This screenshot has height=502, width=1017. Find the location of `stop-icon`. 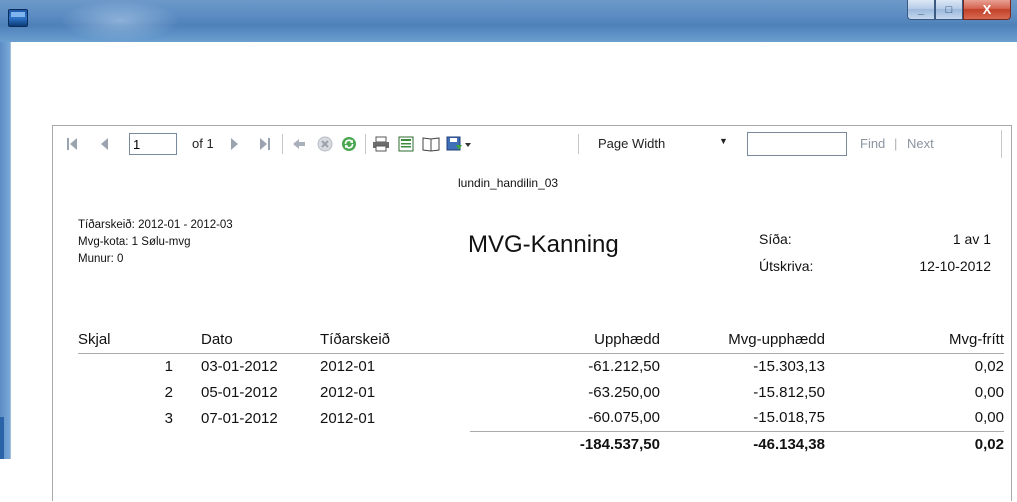

stop-icon is located at coordinates (325, 144).